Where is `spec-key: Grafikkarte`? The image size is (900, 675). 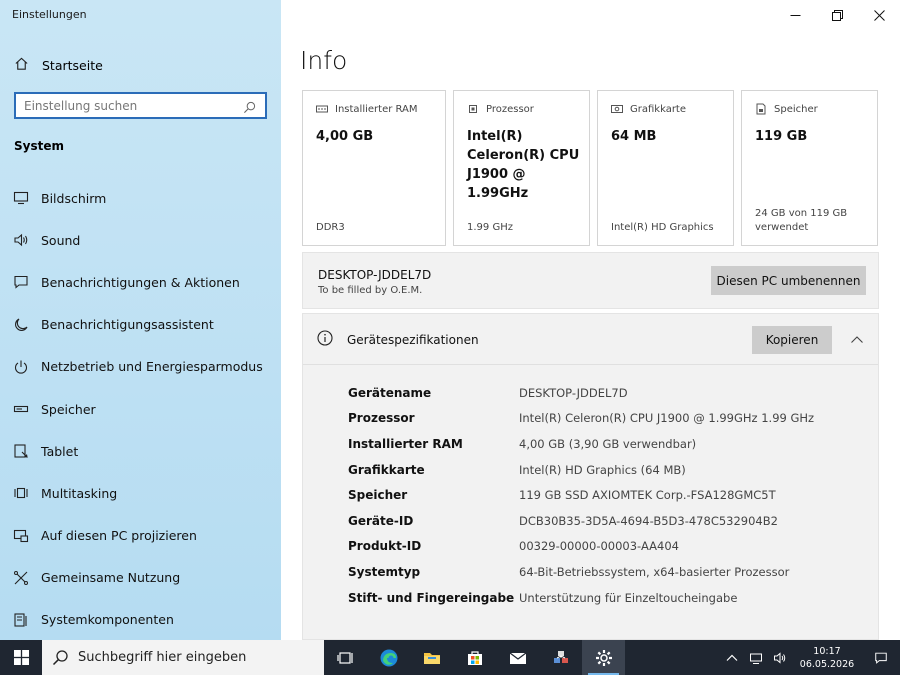 spec-key: Grafikkarte is located at coordinates (386, 469).